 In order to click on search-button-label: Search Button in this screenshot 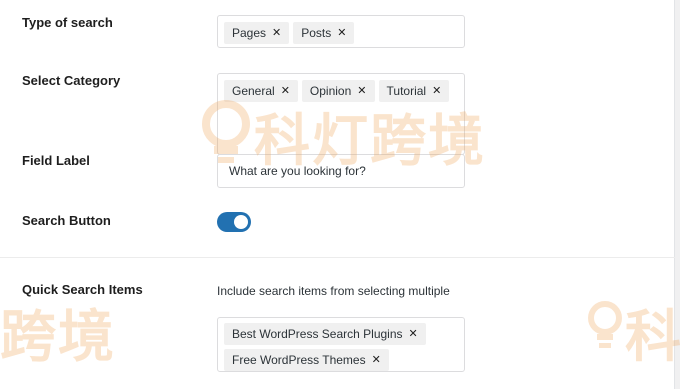, I will do `click(66, 220)`.